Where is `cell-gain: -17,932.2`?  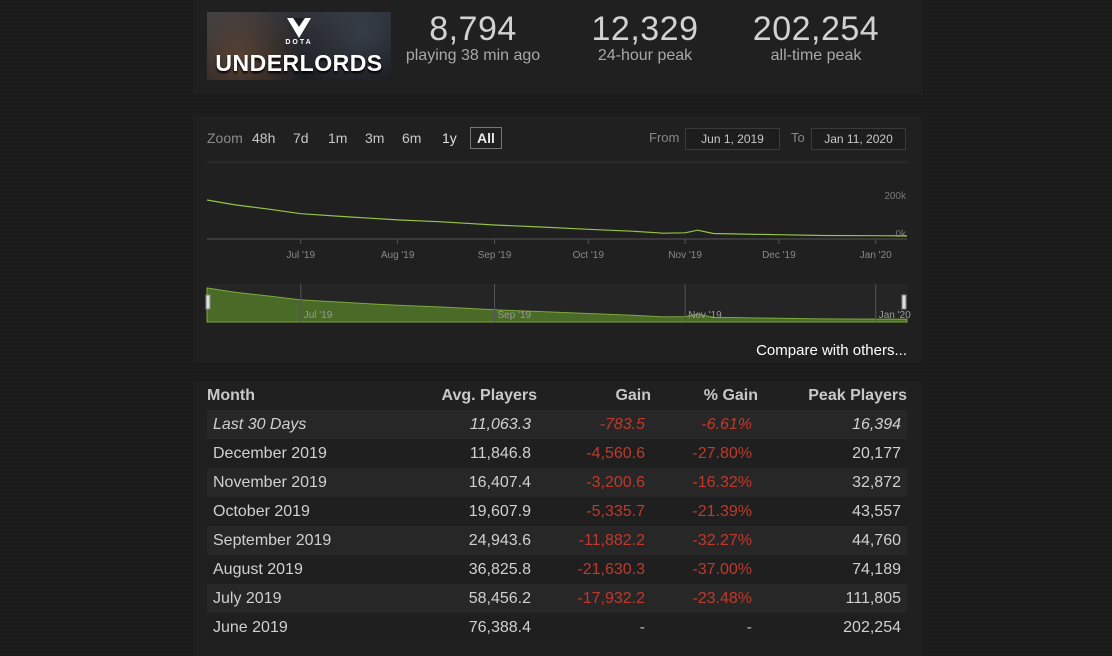 cell-gain: -17,932.2 is located at coordinates (611, 598).